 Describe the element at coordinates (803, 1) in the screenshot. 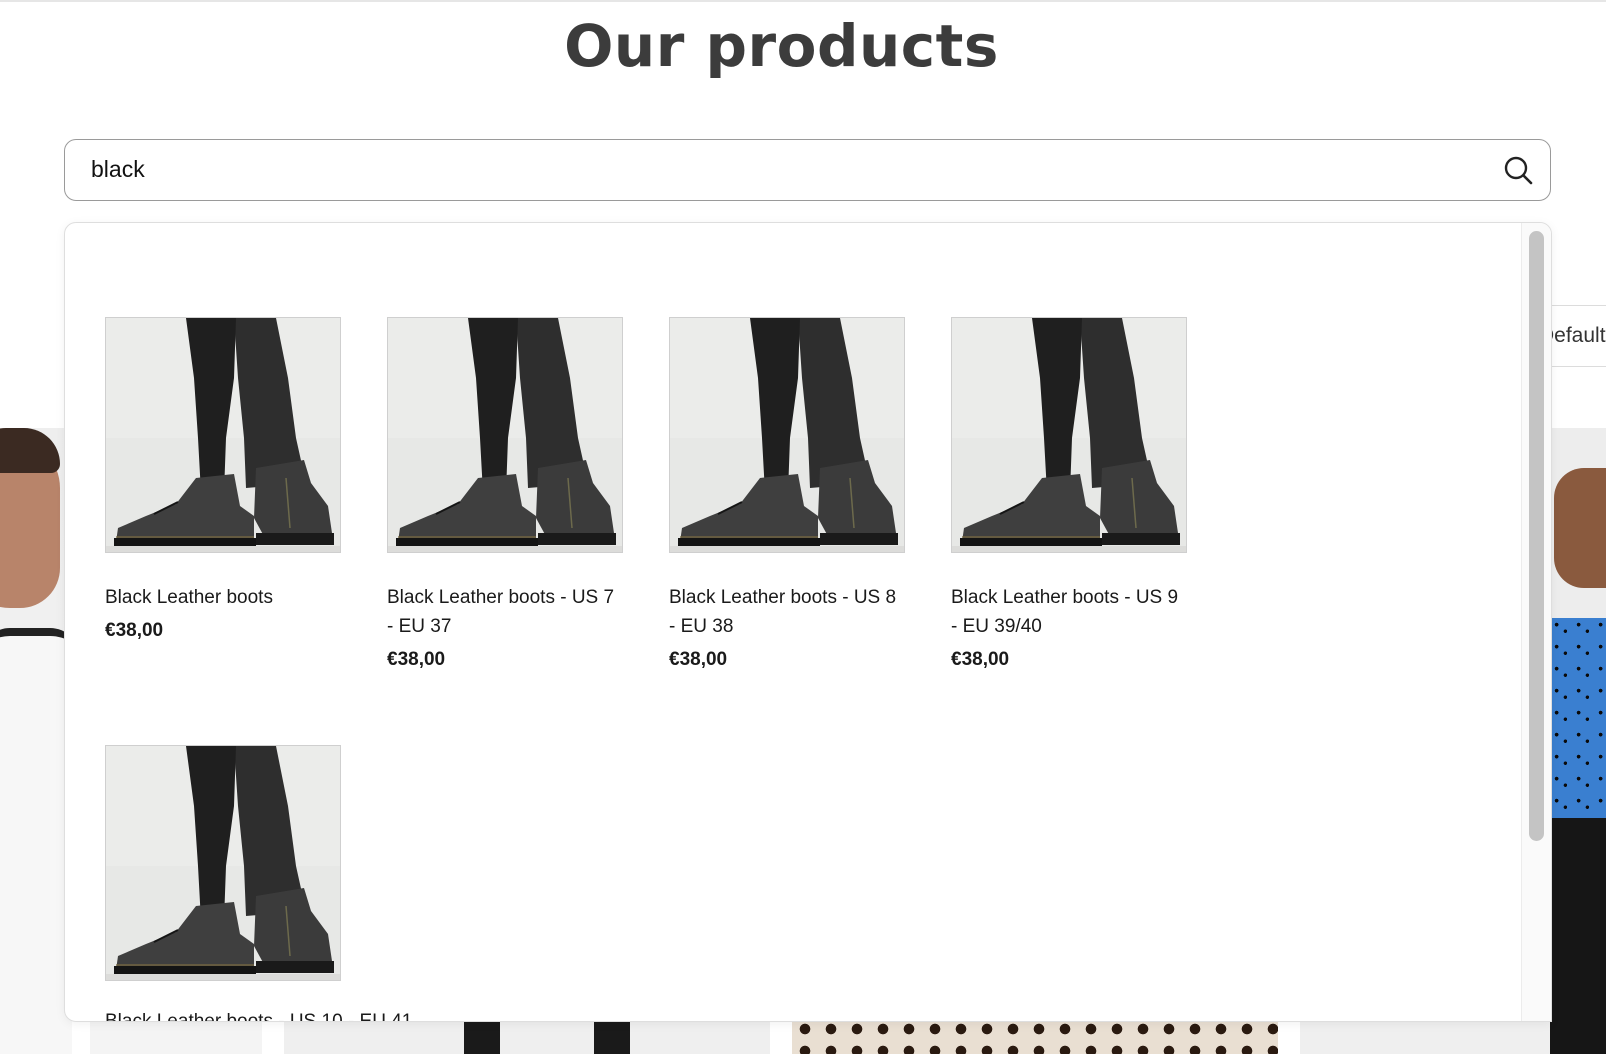

I see `top-divider` at that location.